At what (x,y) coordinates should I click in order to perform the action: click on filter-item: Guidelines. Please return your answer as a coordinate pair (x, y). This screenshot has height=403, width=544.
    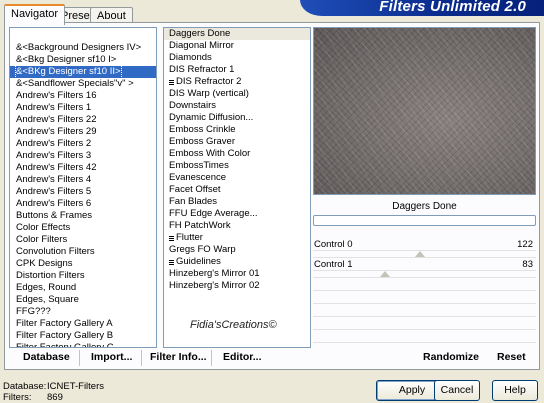
    Looking at the image, I should click on (237, 262).